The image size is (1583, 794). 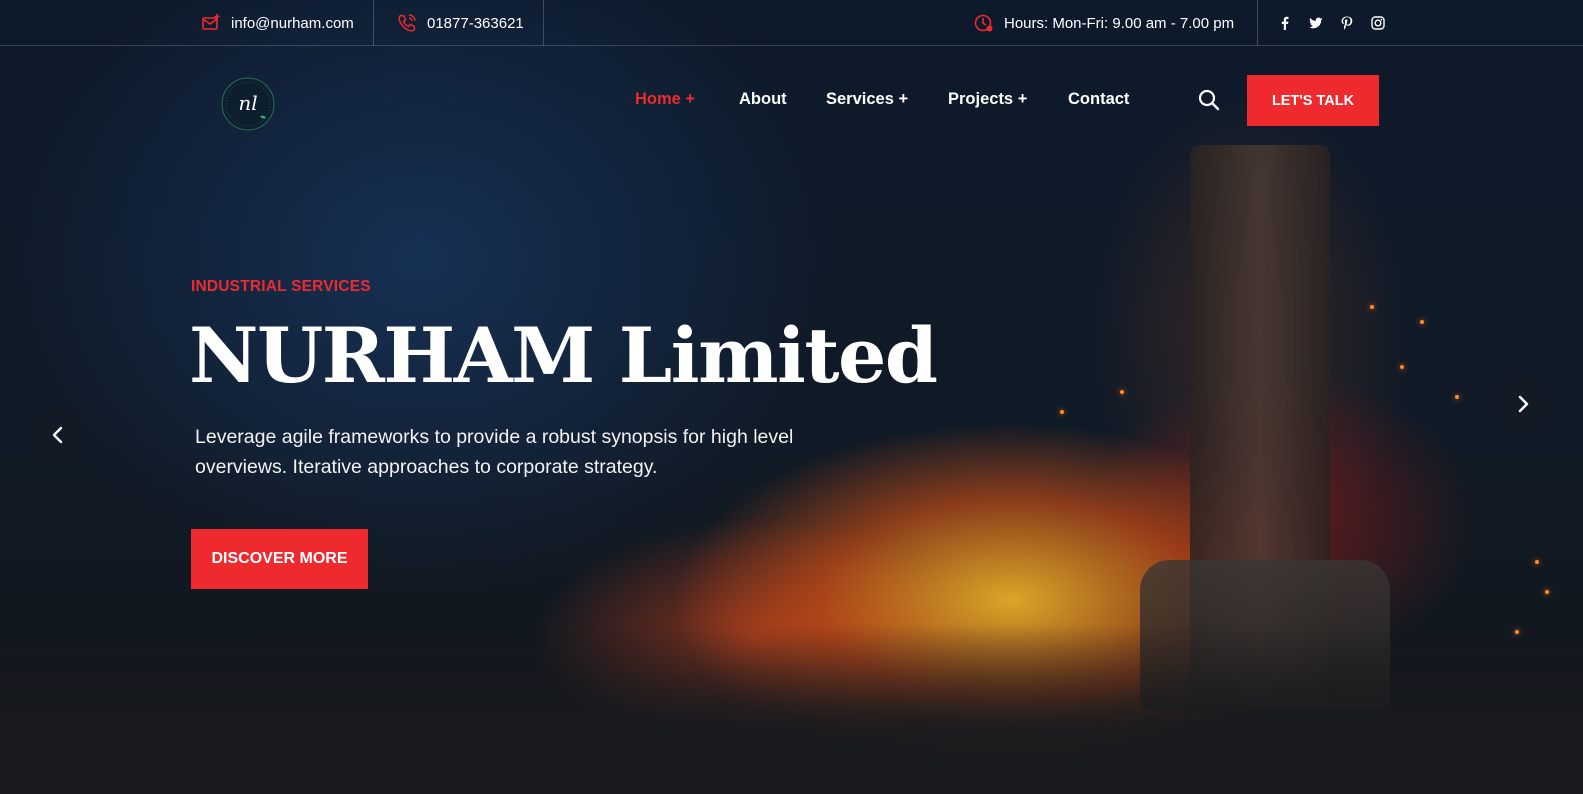 I want to click on email-contact: info@nurham.com, so click(x=277, y=23).